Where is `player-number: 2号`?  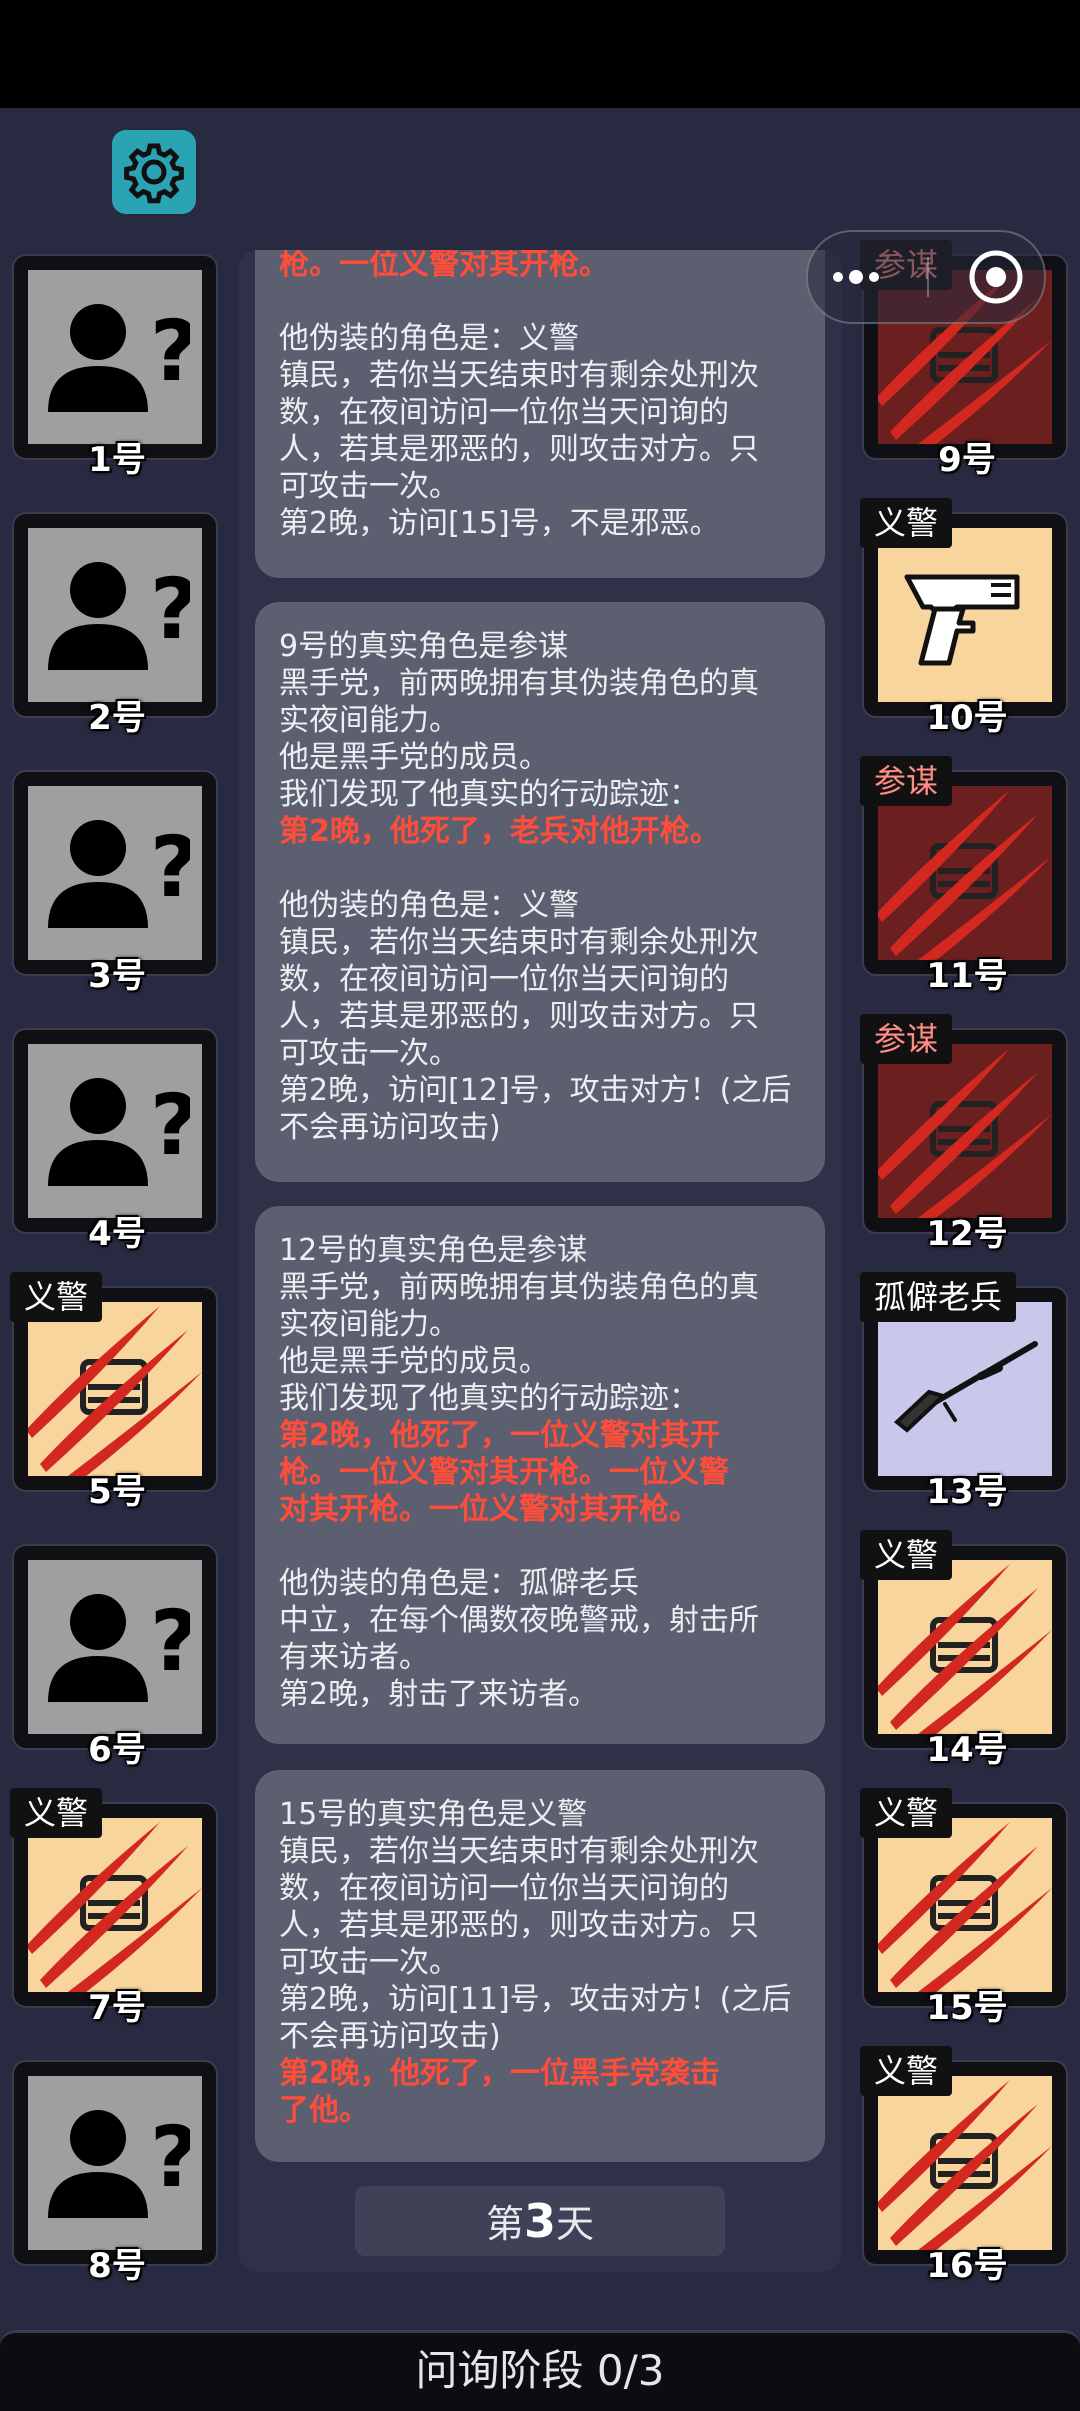 player-number: 2号 is located at coordinates (117, 718).